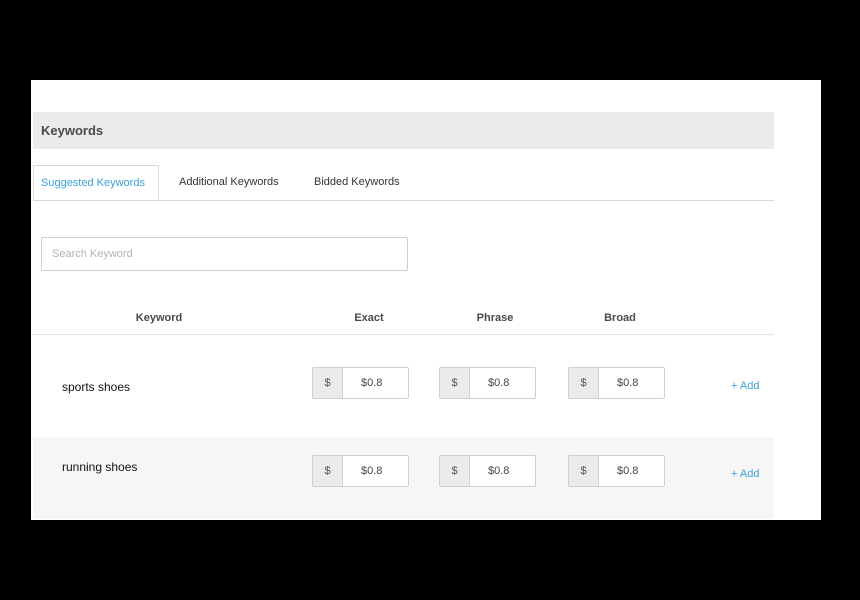 This screenshot has width=860, height=600. Describe the element at coordinates (403, 334) in the screenshot. I see `header-divider` at that location.